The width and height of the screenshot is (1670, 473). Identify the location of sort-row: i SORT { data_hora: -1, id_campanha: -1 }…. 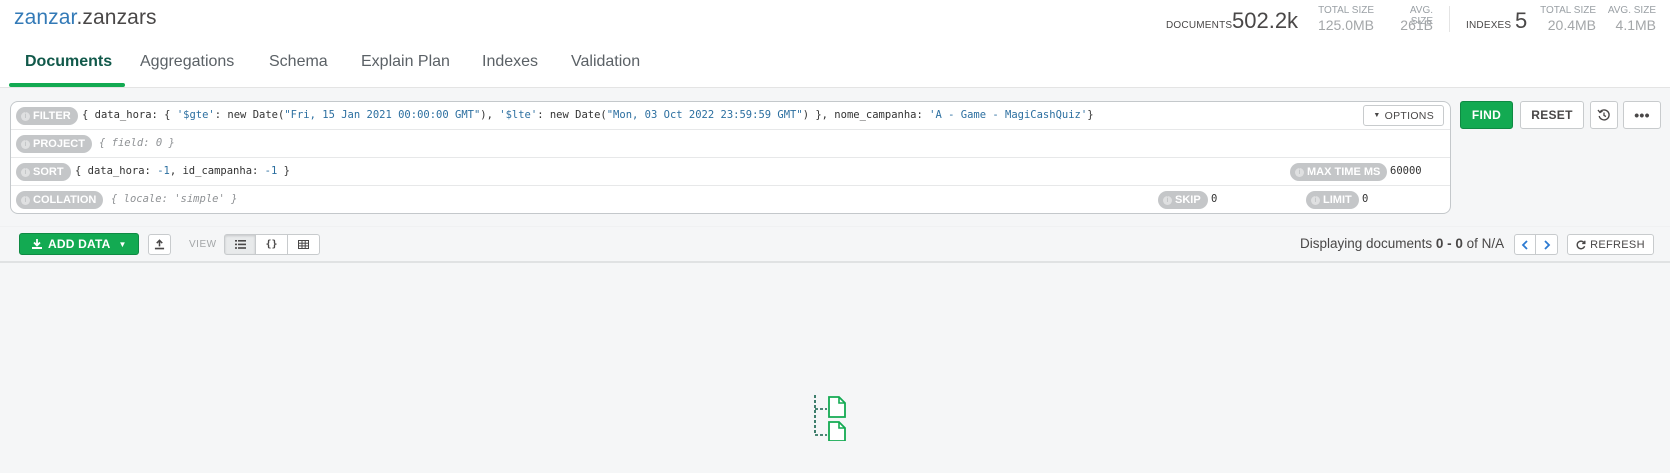
(730, 172).